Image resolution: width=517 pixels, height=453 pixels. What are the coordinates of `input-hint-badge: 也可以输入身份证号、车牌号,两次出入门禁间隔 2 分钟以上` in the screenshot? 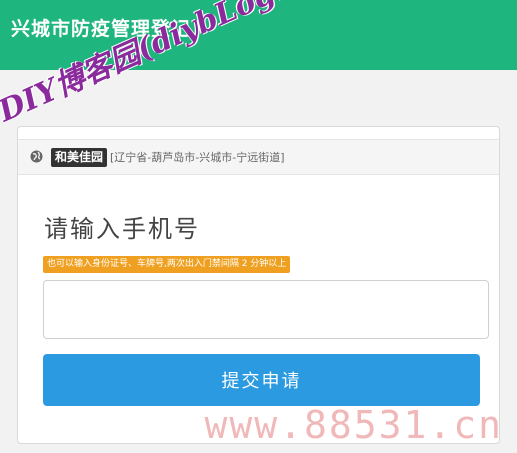 It's located at (167, 264).